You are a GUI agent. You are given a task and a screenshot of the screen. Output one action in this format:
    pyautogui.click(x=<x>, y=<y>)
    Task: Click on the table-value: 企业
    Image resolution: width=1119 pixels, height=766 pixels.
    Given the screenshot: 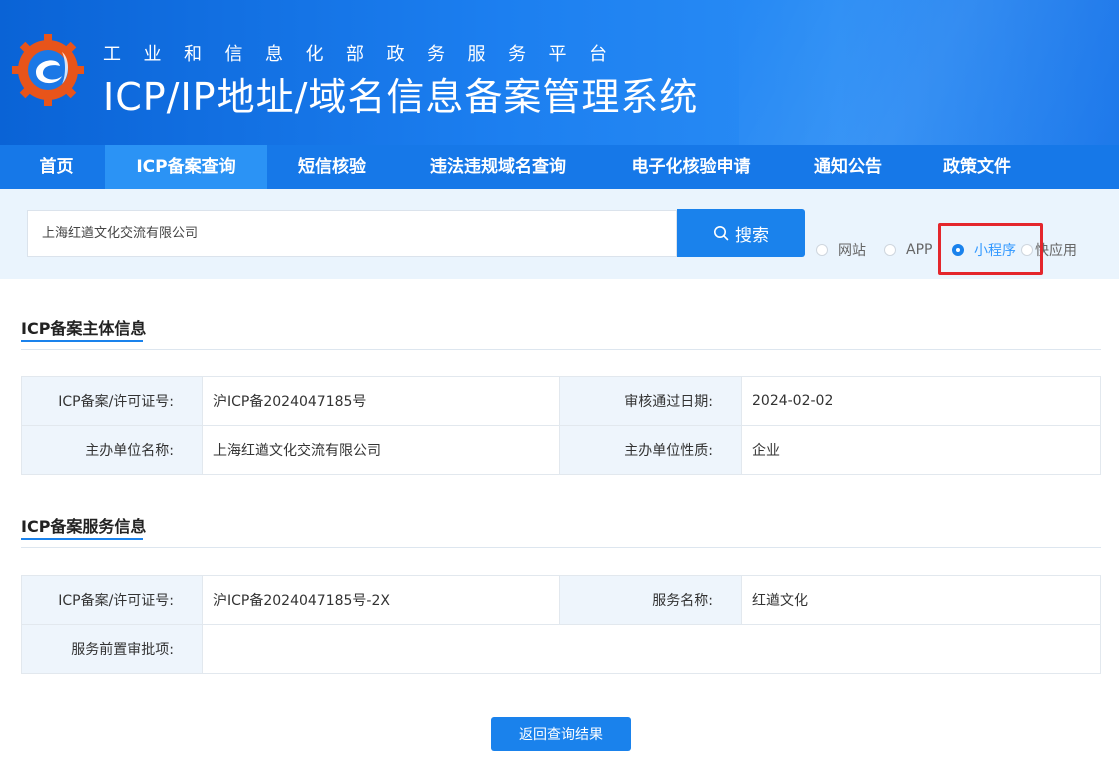 What is the action you would take?
    pyautogui.click(x=921, y=450)
    